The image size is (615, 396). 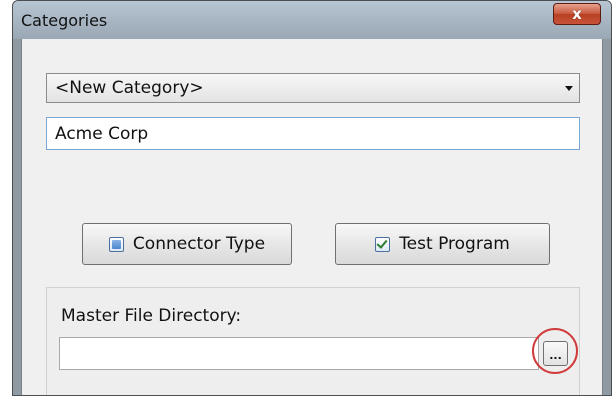 I want to click on close-icon: x, so click(x=577, y=13).